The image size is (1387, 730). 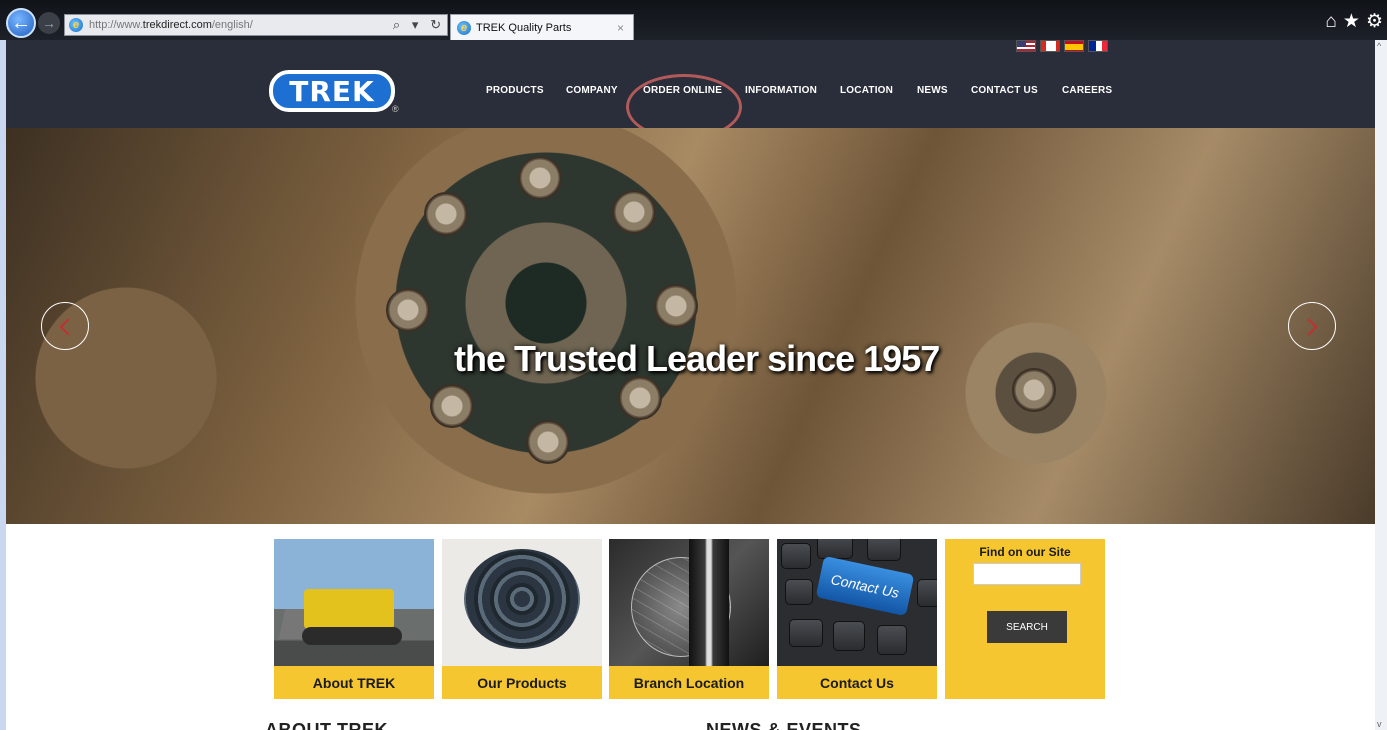 I want to click on hero-tagline: the Trusted Leader since 1957, so click(x=697, y=358).